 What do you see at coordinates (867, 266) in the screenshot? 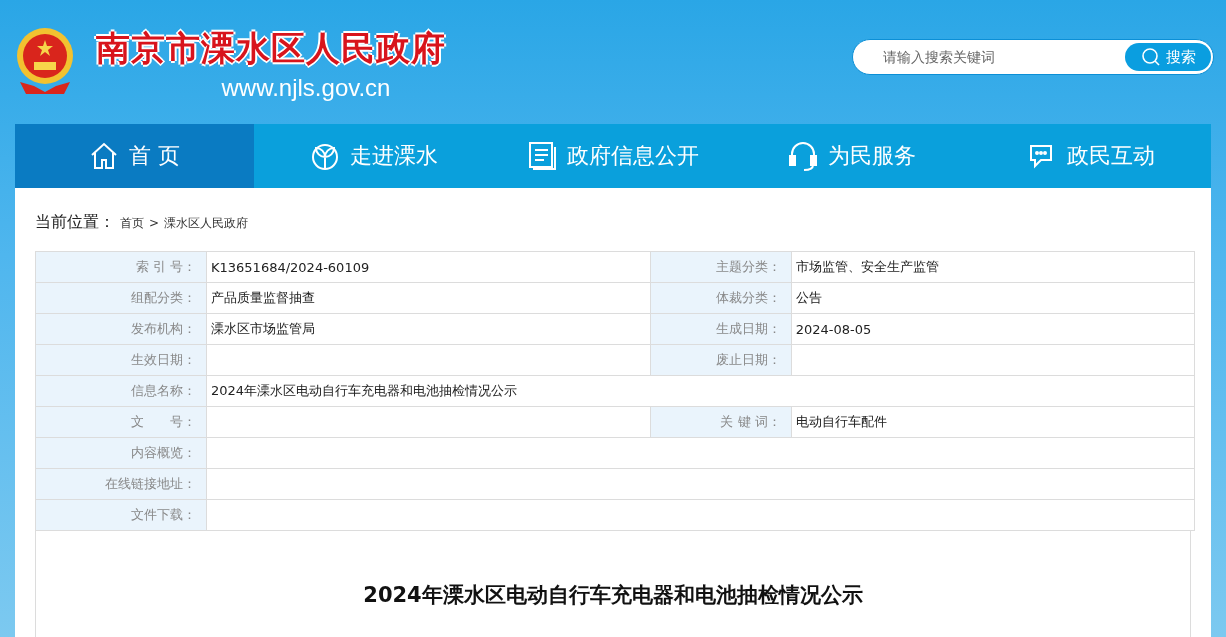
I see `field-value: 市场监管、安全生产监管` at bounding box center [867, 266].